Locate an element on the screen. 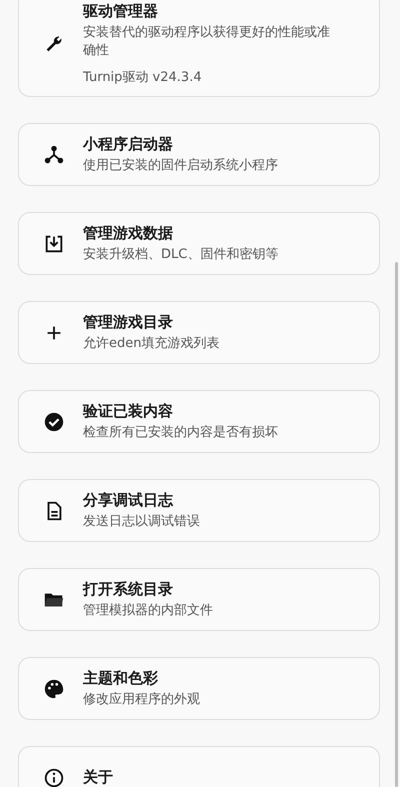  item-description: 使用已安装的固件启动系统小程序 is located at coordinates (180, 165).